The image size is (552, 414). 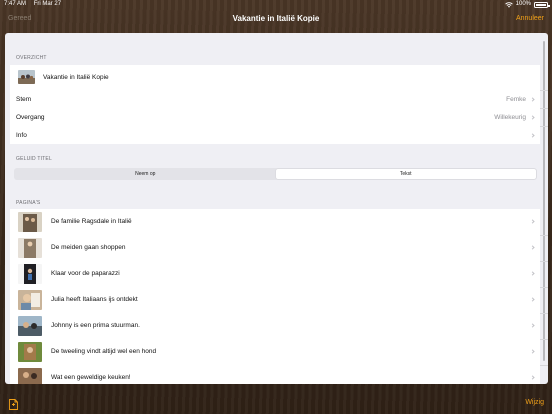 I want to click on page-title: De familie Ragsdale in Italië, so click(x=91, y=221).